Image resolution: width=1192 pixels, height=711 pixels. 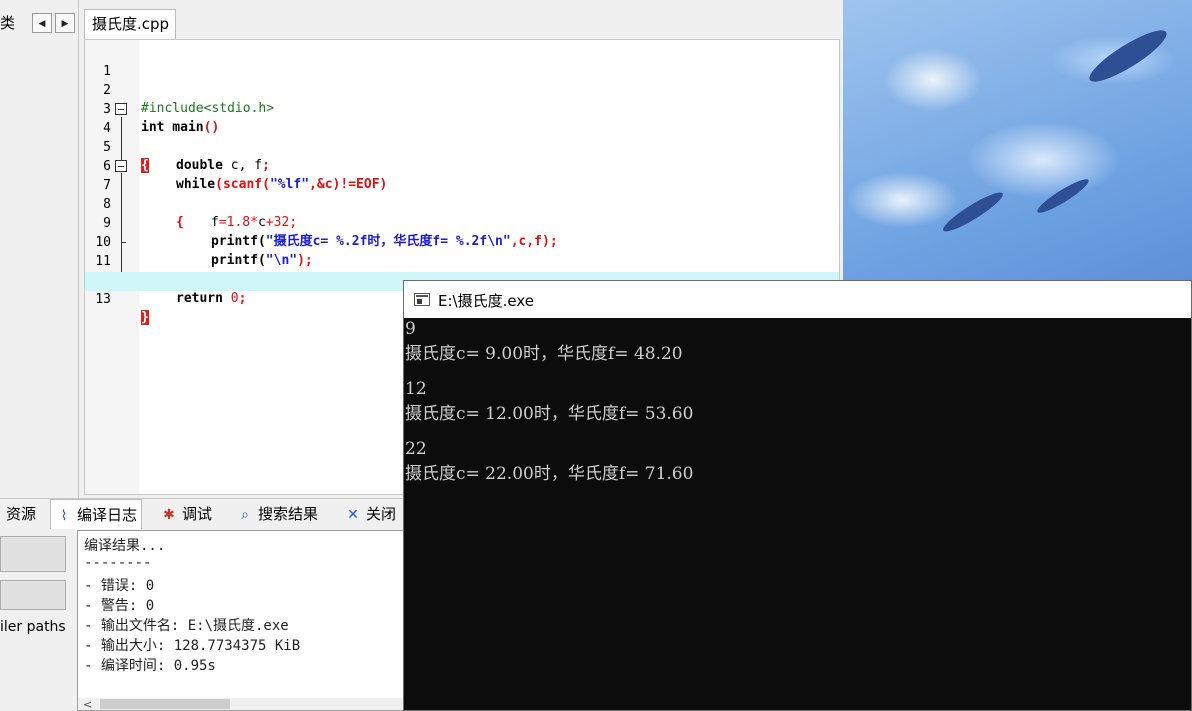 What do you see at coordinates (549, 414) in the screenshot?
I see `console-output-line: 摄氏度c= 12.00时，华氏度f= 53.60` at bounding box center [549, 414].